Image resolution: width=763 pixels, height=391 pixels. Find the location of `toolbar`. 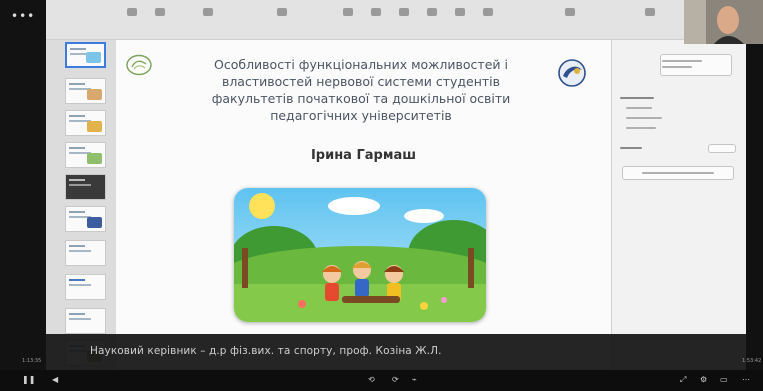

toolbar is located at coordinates (396, 20).